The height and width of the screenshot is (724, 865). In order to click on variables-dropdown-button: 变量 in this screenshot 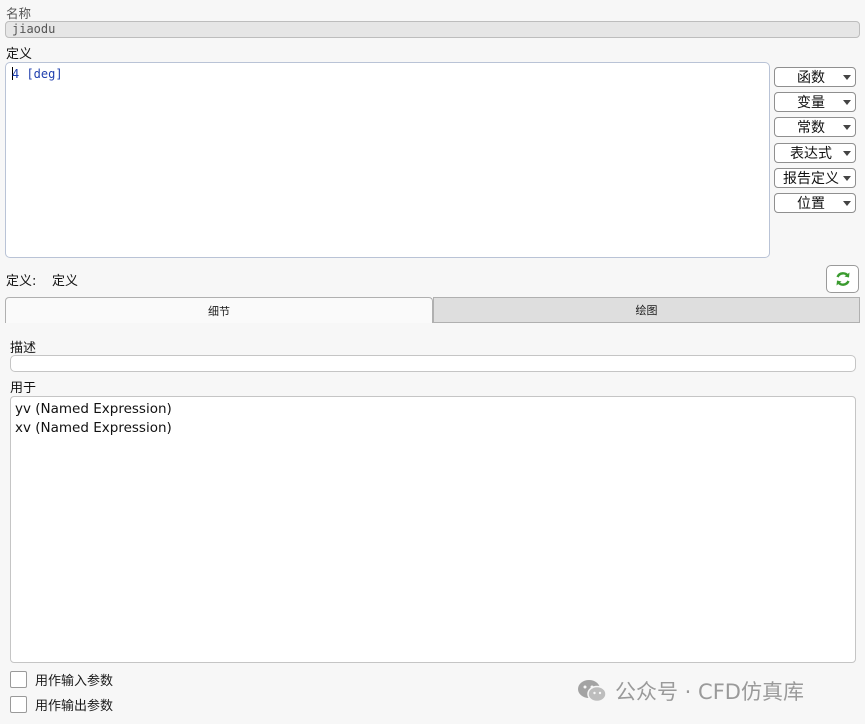, I will do `click(815, 102)`.